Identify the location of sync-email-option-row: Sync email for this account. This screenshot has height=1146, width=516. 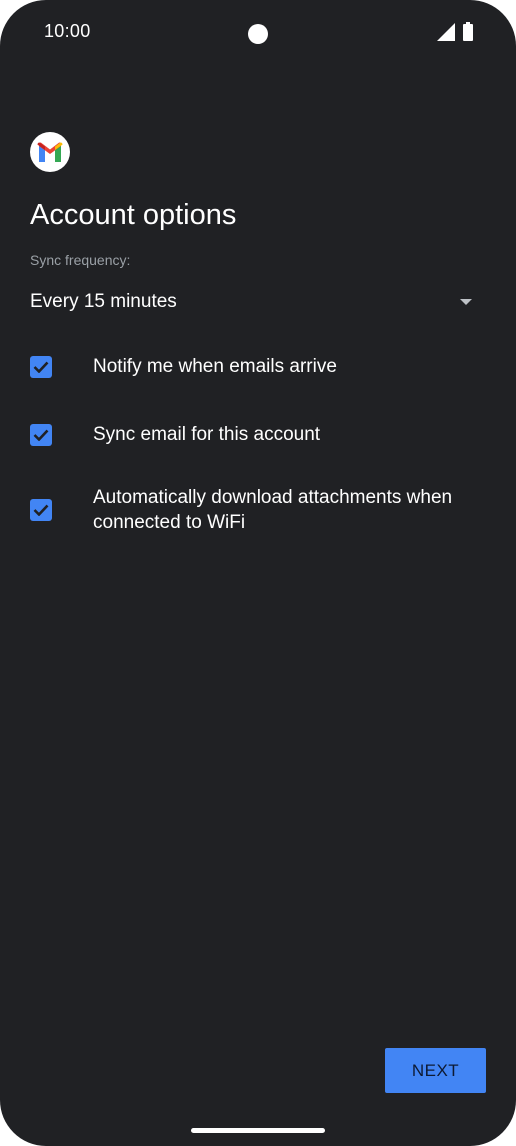
(260, 434).